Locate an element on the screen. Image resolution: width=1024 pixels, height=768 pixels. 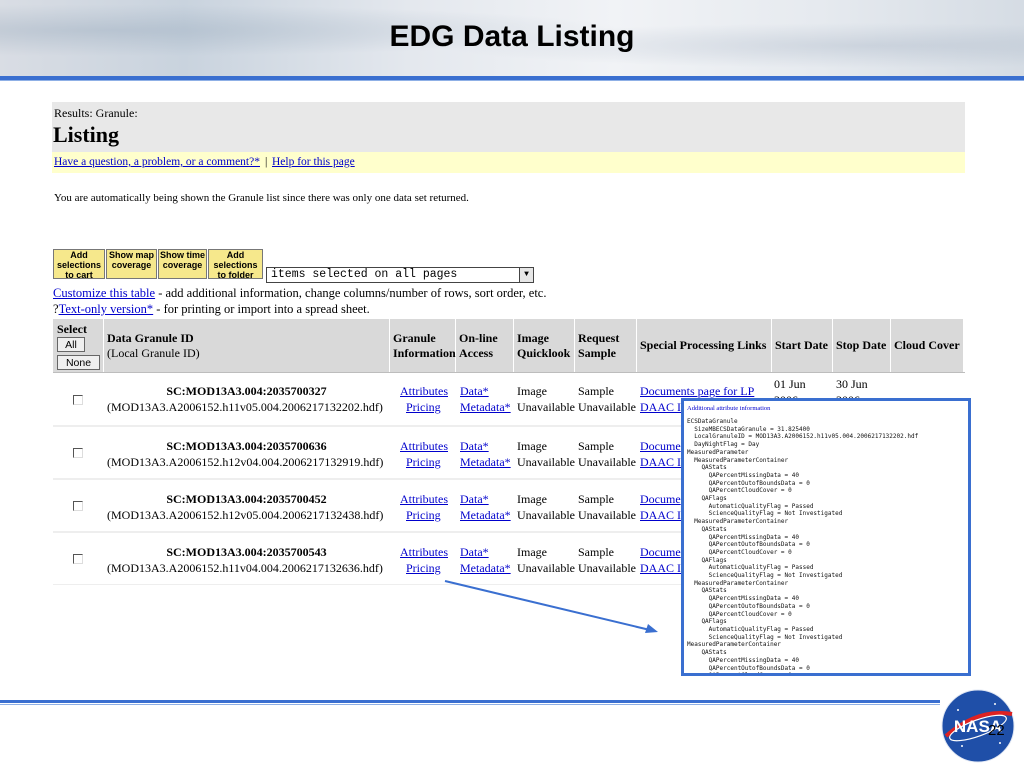
page-number: 22 is located at coordinates (996, 730).